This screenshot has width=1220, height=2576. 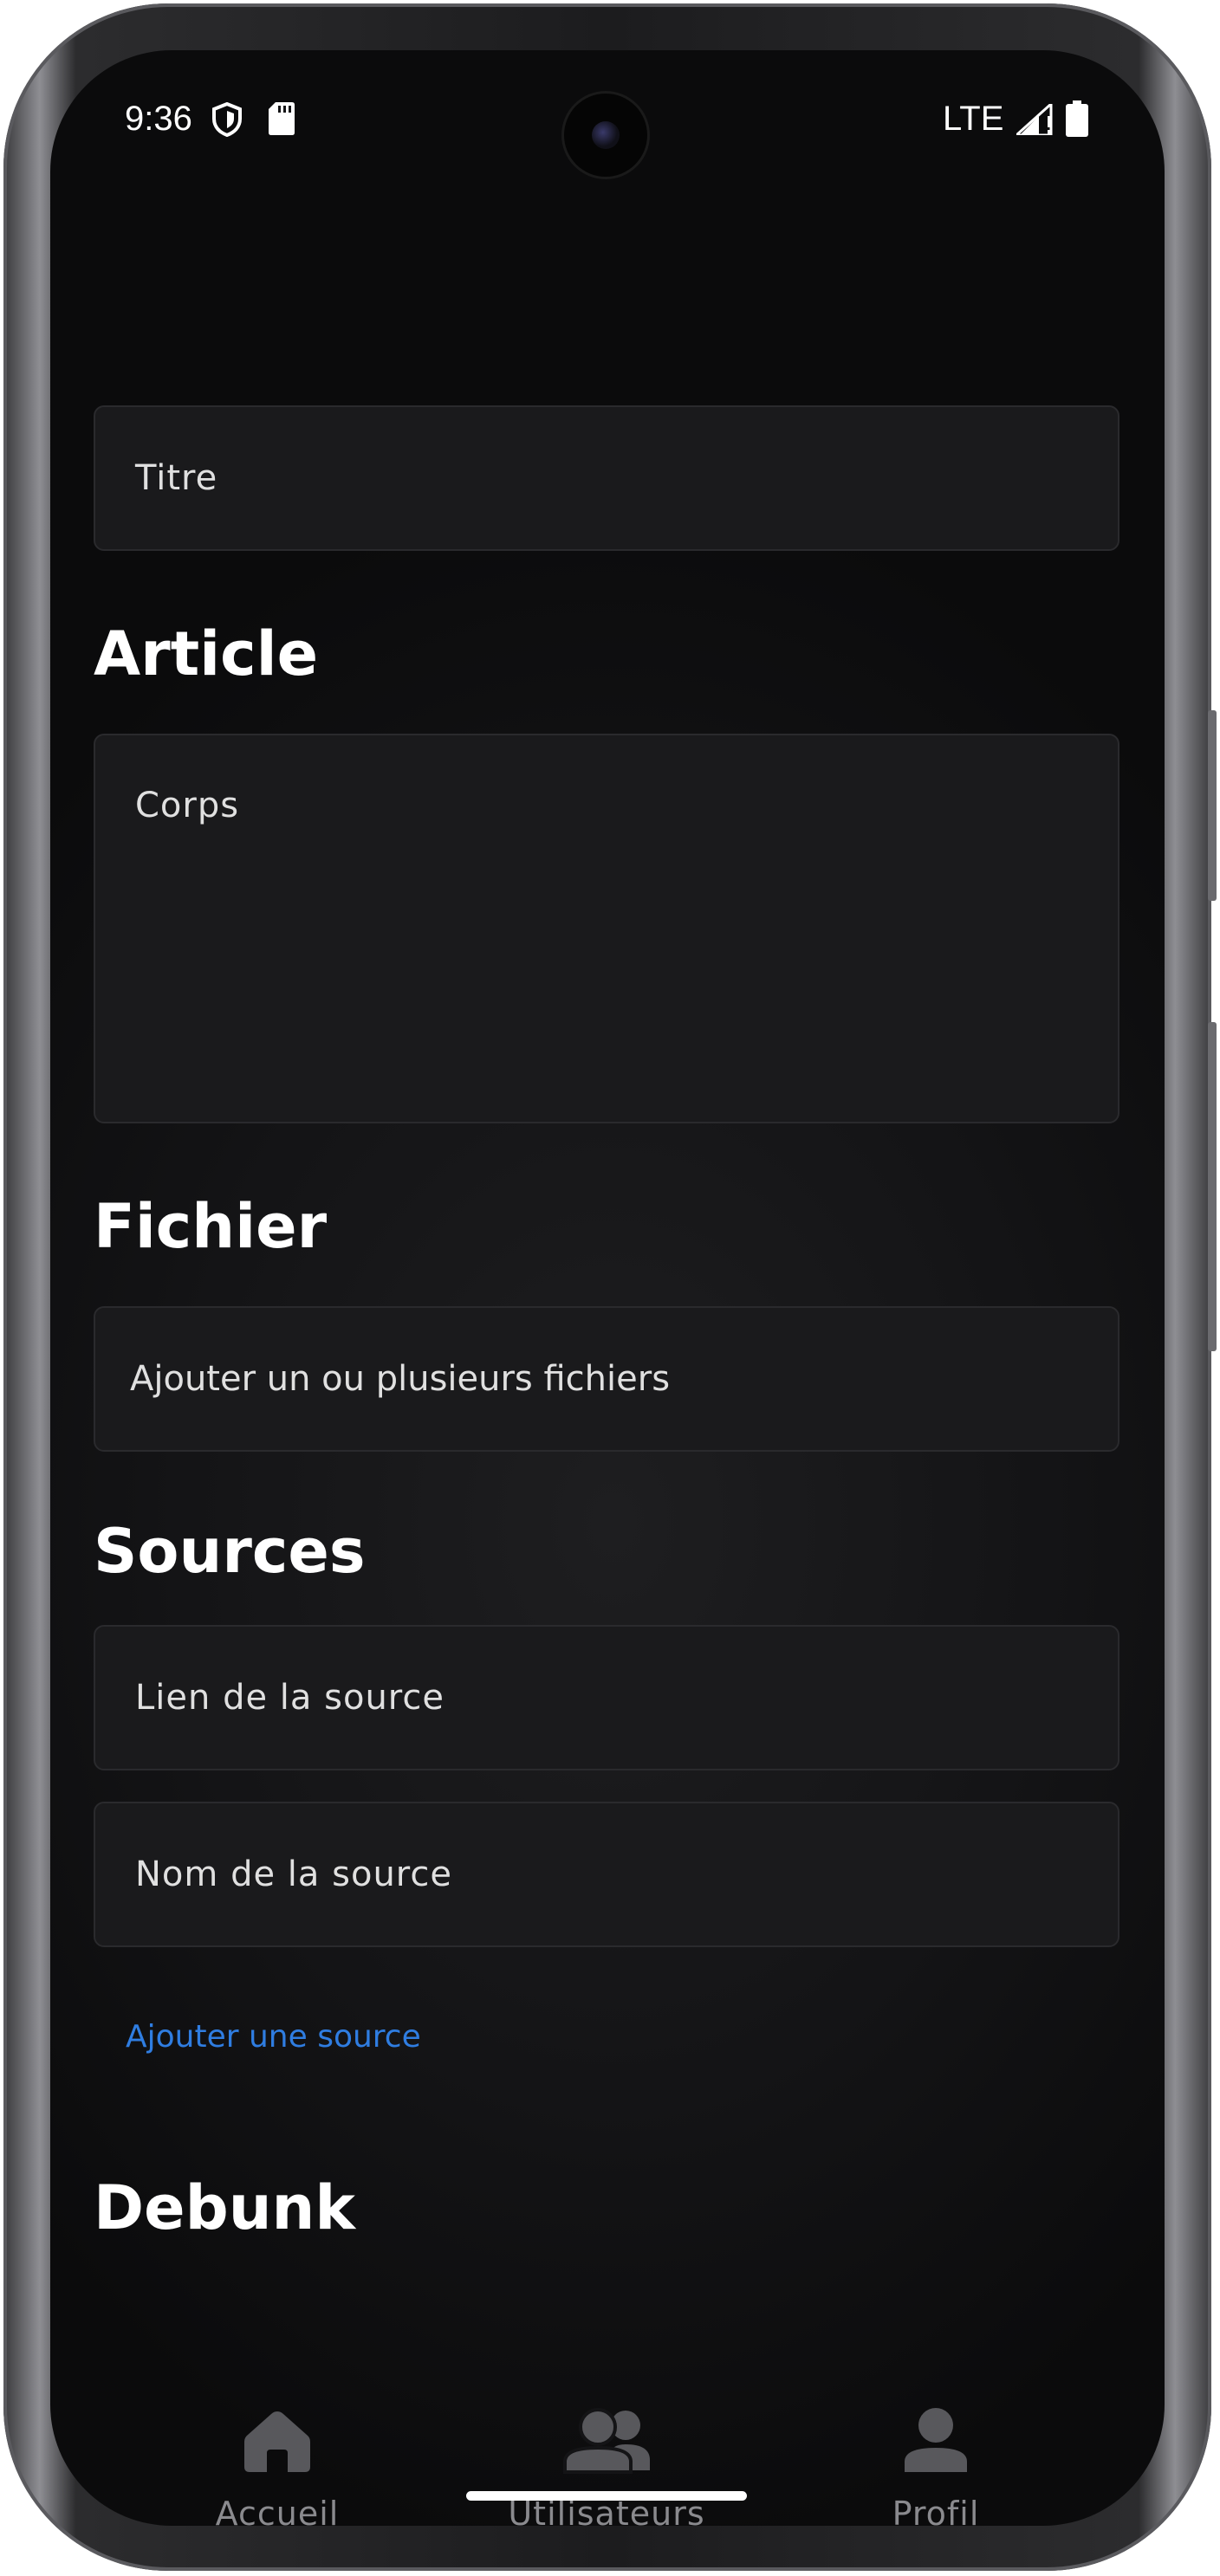 What do you see at coordinates (606, 2496) in the screenshot?
I see `home-indicator` at bounding box center [606, 2496].